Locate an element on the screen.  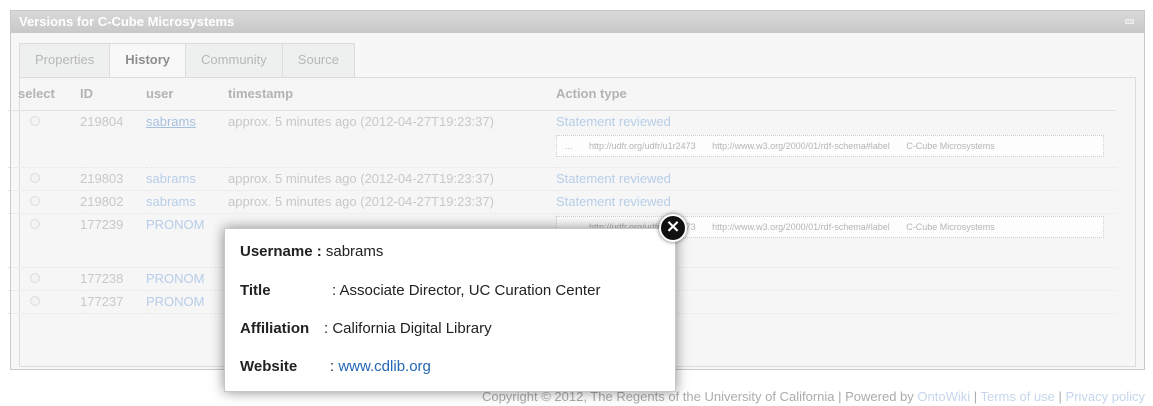
terms-of-use-link: Terms of use is located at coordinates (1018, 396).